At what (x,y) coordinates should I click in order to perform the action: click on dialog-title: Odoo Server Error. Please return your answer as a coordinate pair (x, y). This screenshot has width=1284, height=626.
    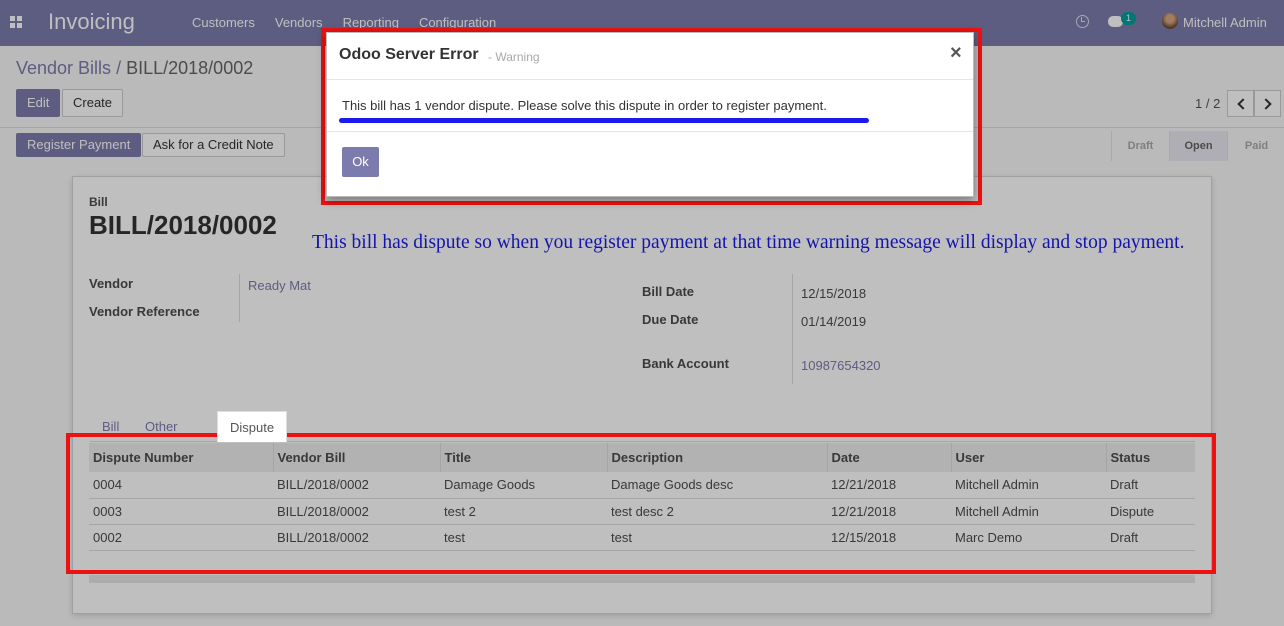
    Looking at the image, I should click on (409, 54).